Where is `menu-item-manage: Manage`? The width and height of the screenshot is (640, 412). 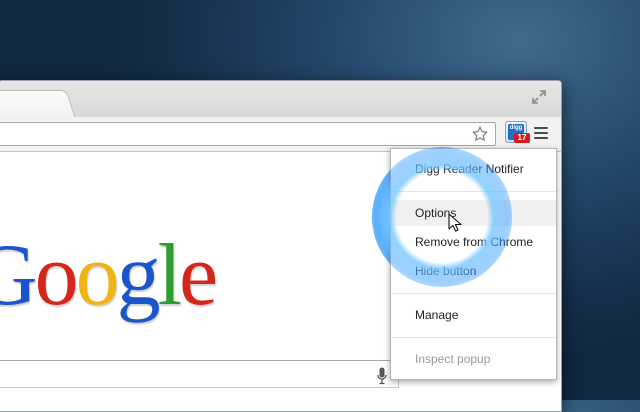
menu-item-manage: Manage is located at coordinates (473, 315).